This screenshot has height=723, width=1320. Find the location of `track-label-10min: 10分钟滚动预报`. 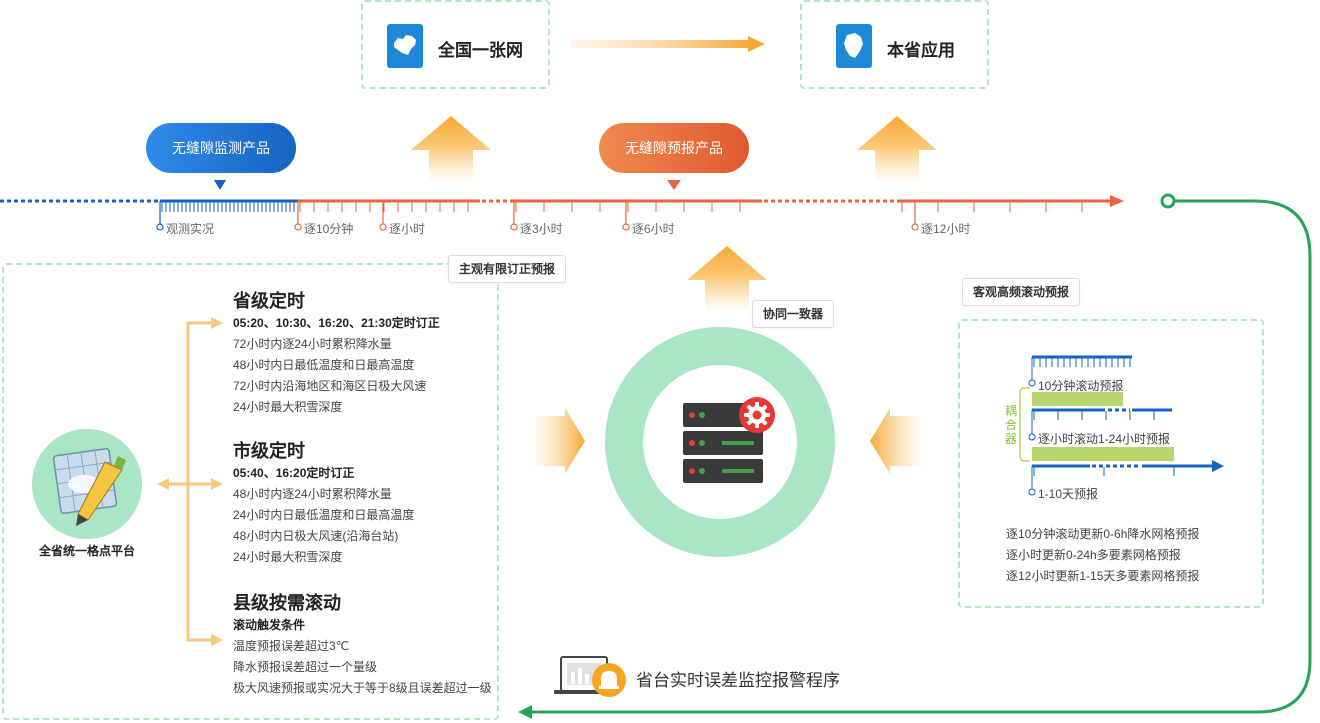

track-label-10min: 10分钟滚动预报 is located at coordinates (1081, 386).